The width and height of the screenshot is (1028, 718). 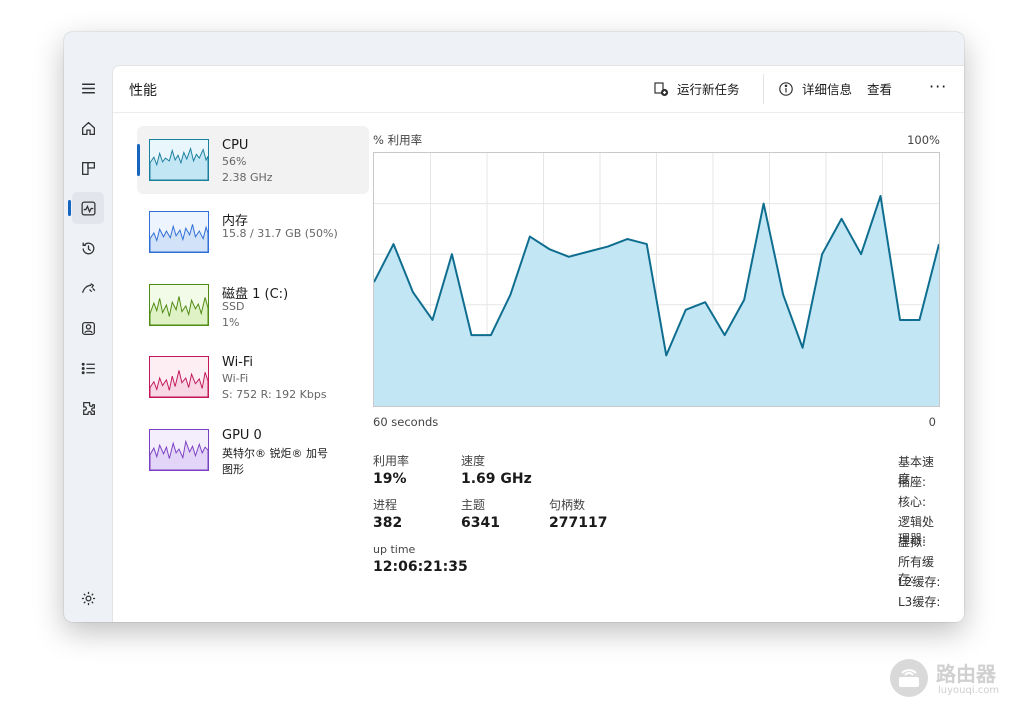 I want to click on nav-rail, so click(x=88, y=327).